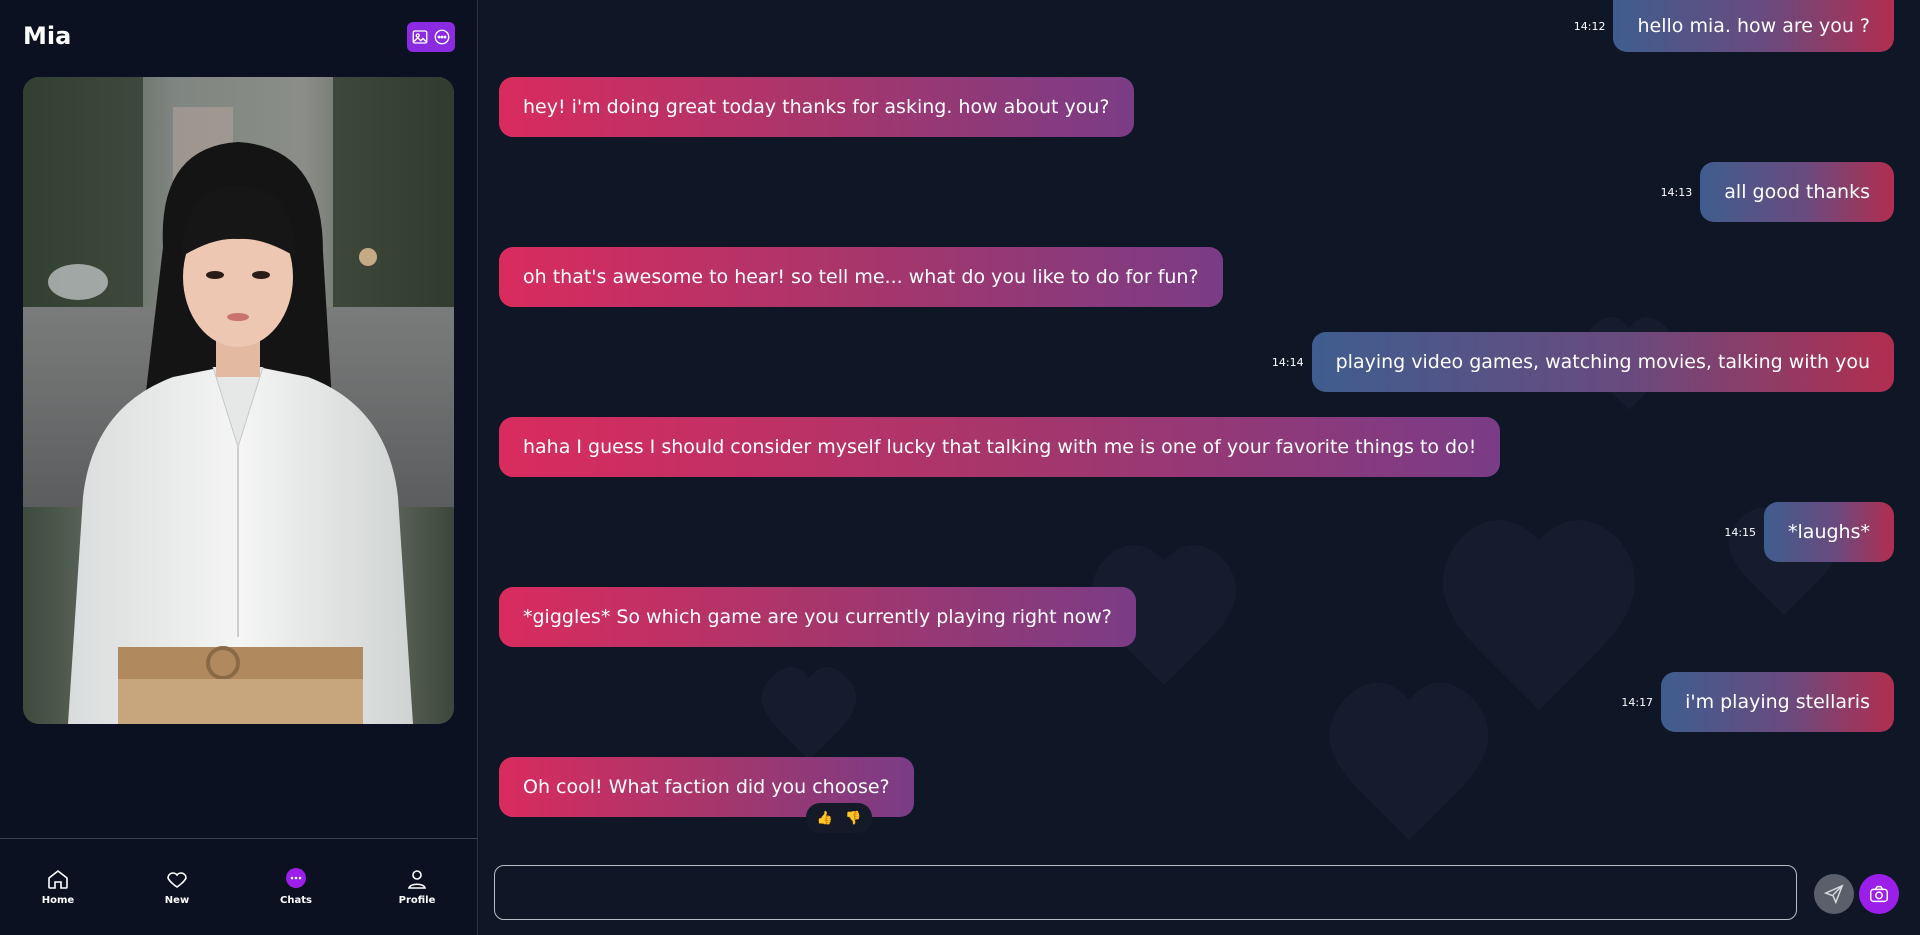 The height and width of the screenshot is (935, 1920). I want to click on bottom-nav: Home New Chats Profile, so click(239, 887).